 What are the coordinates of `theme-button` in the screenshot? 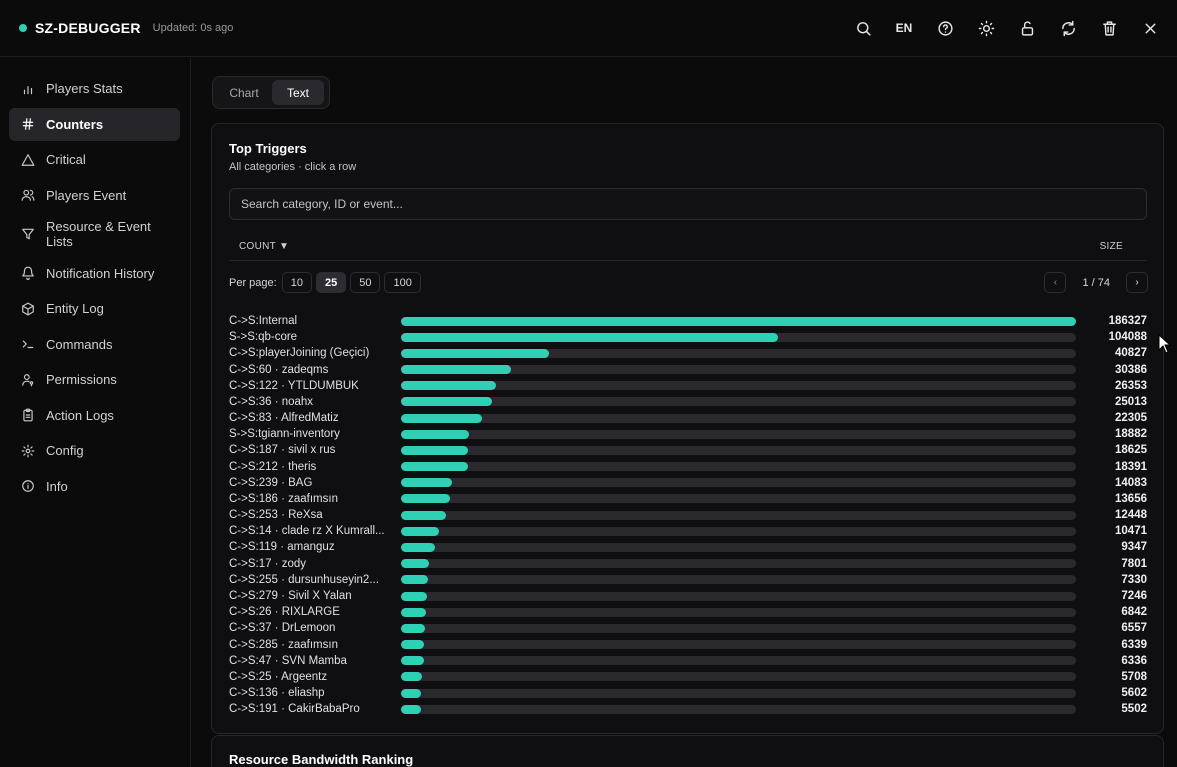 It's located at (986, 28).